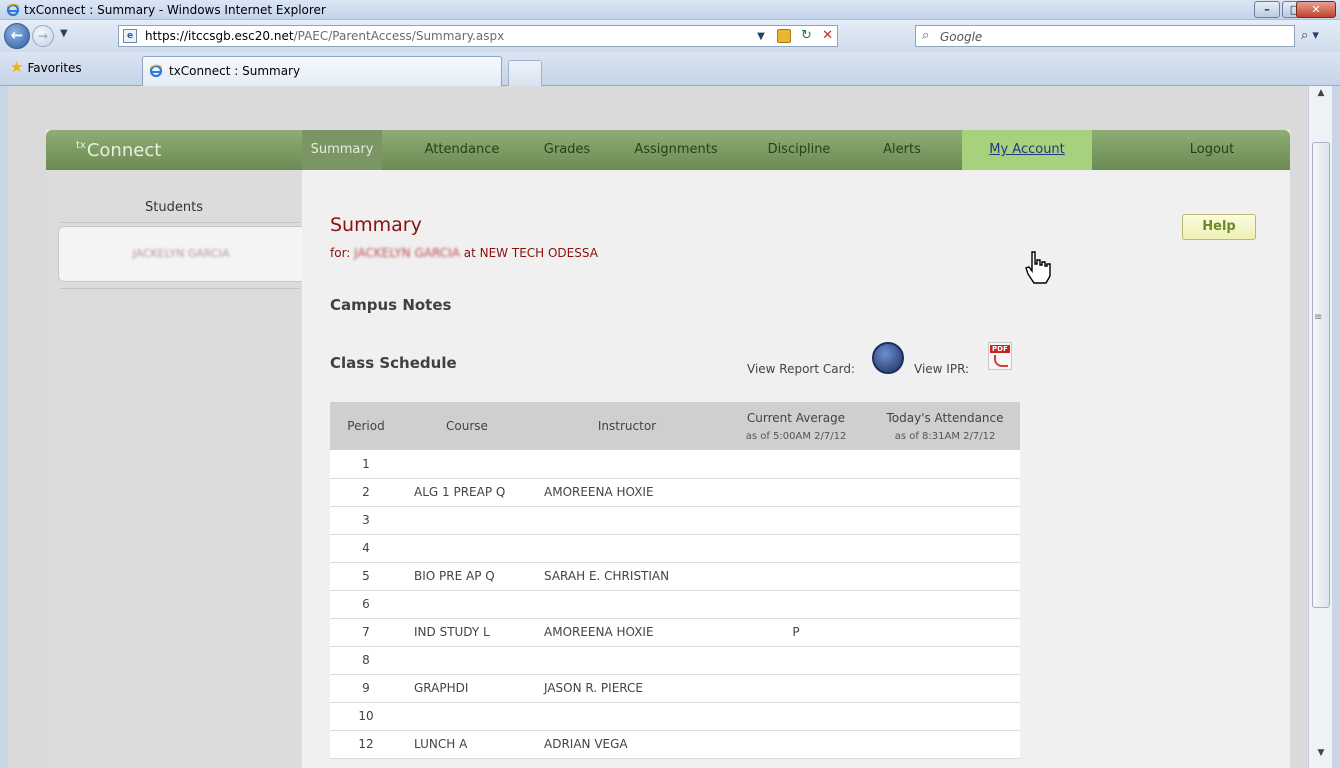 The image size is (1340, 768). What do you see at coordinates (675, 492) in the screenshot?
I see `table-row: 2 ALG 1 PREAP Q AMOREENA HOXIE` at bounding box center [675, 492].